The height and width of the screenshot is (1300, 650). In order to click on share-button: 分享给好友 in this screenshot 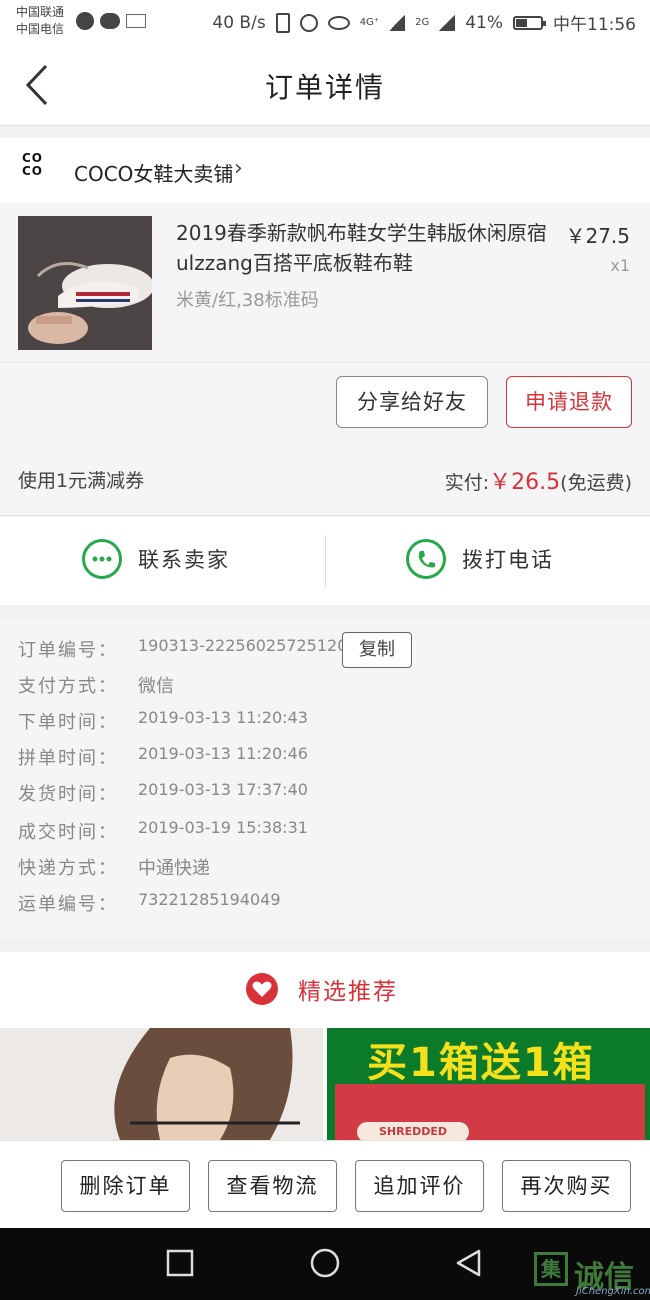, I will do `click(412, 402)`.